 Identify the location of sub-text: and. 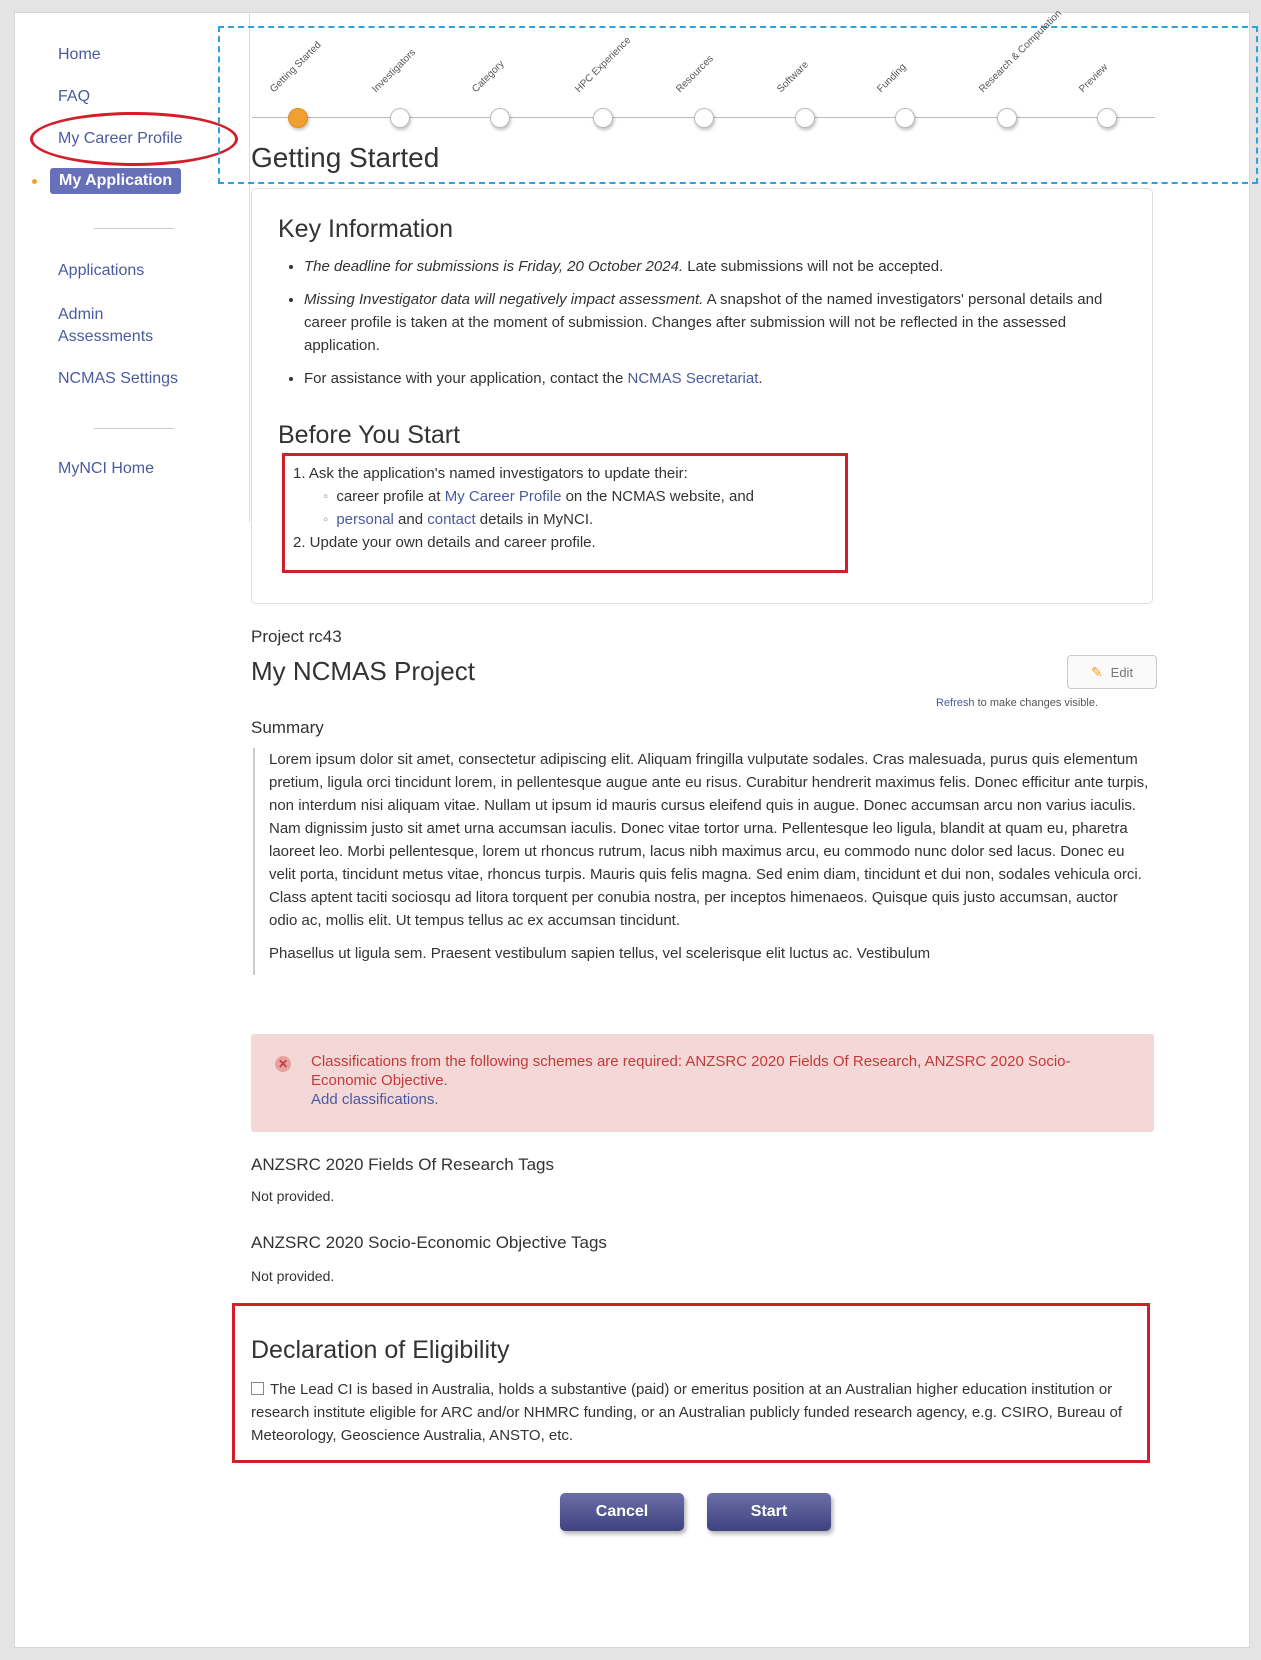
(410, 519).